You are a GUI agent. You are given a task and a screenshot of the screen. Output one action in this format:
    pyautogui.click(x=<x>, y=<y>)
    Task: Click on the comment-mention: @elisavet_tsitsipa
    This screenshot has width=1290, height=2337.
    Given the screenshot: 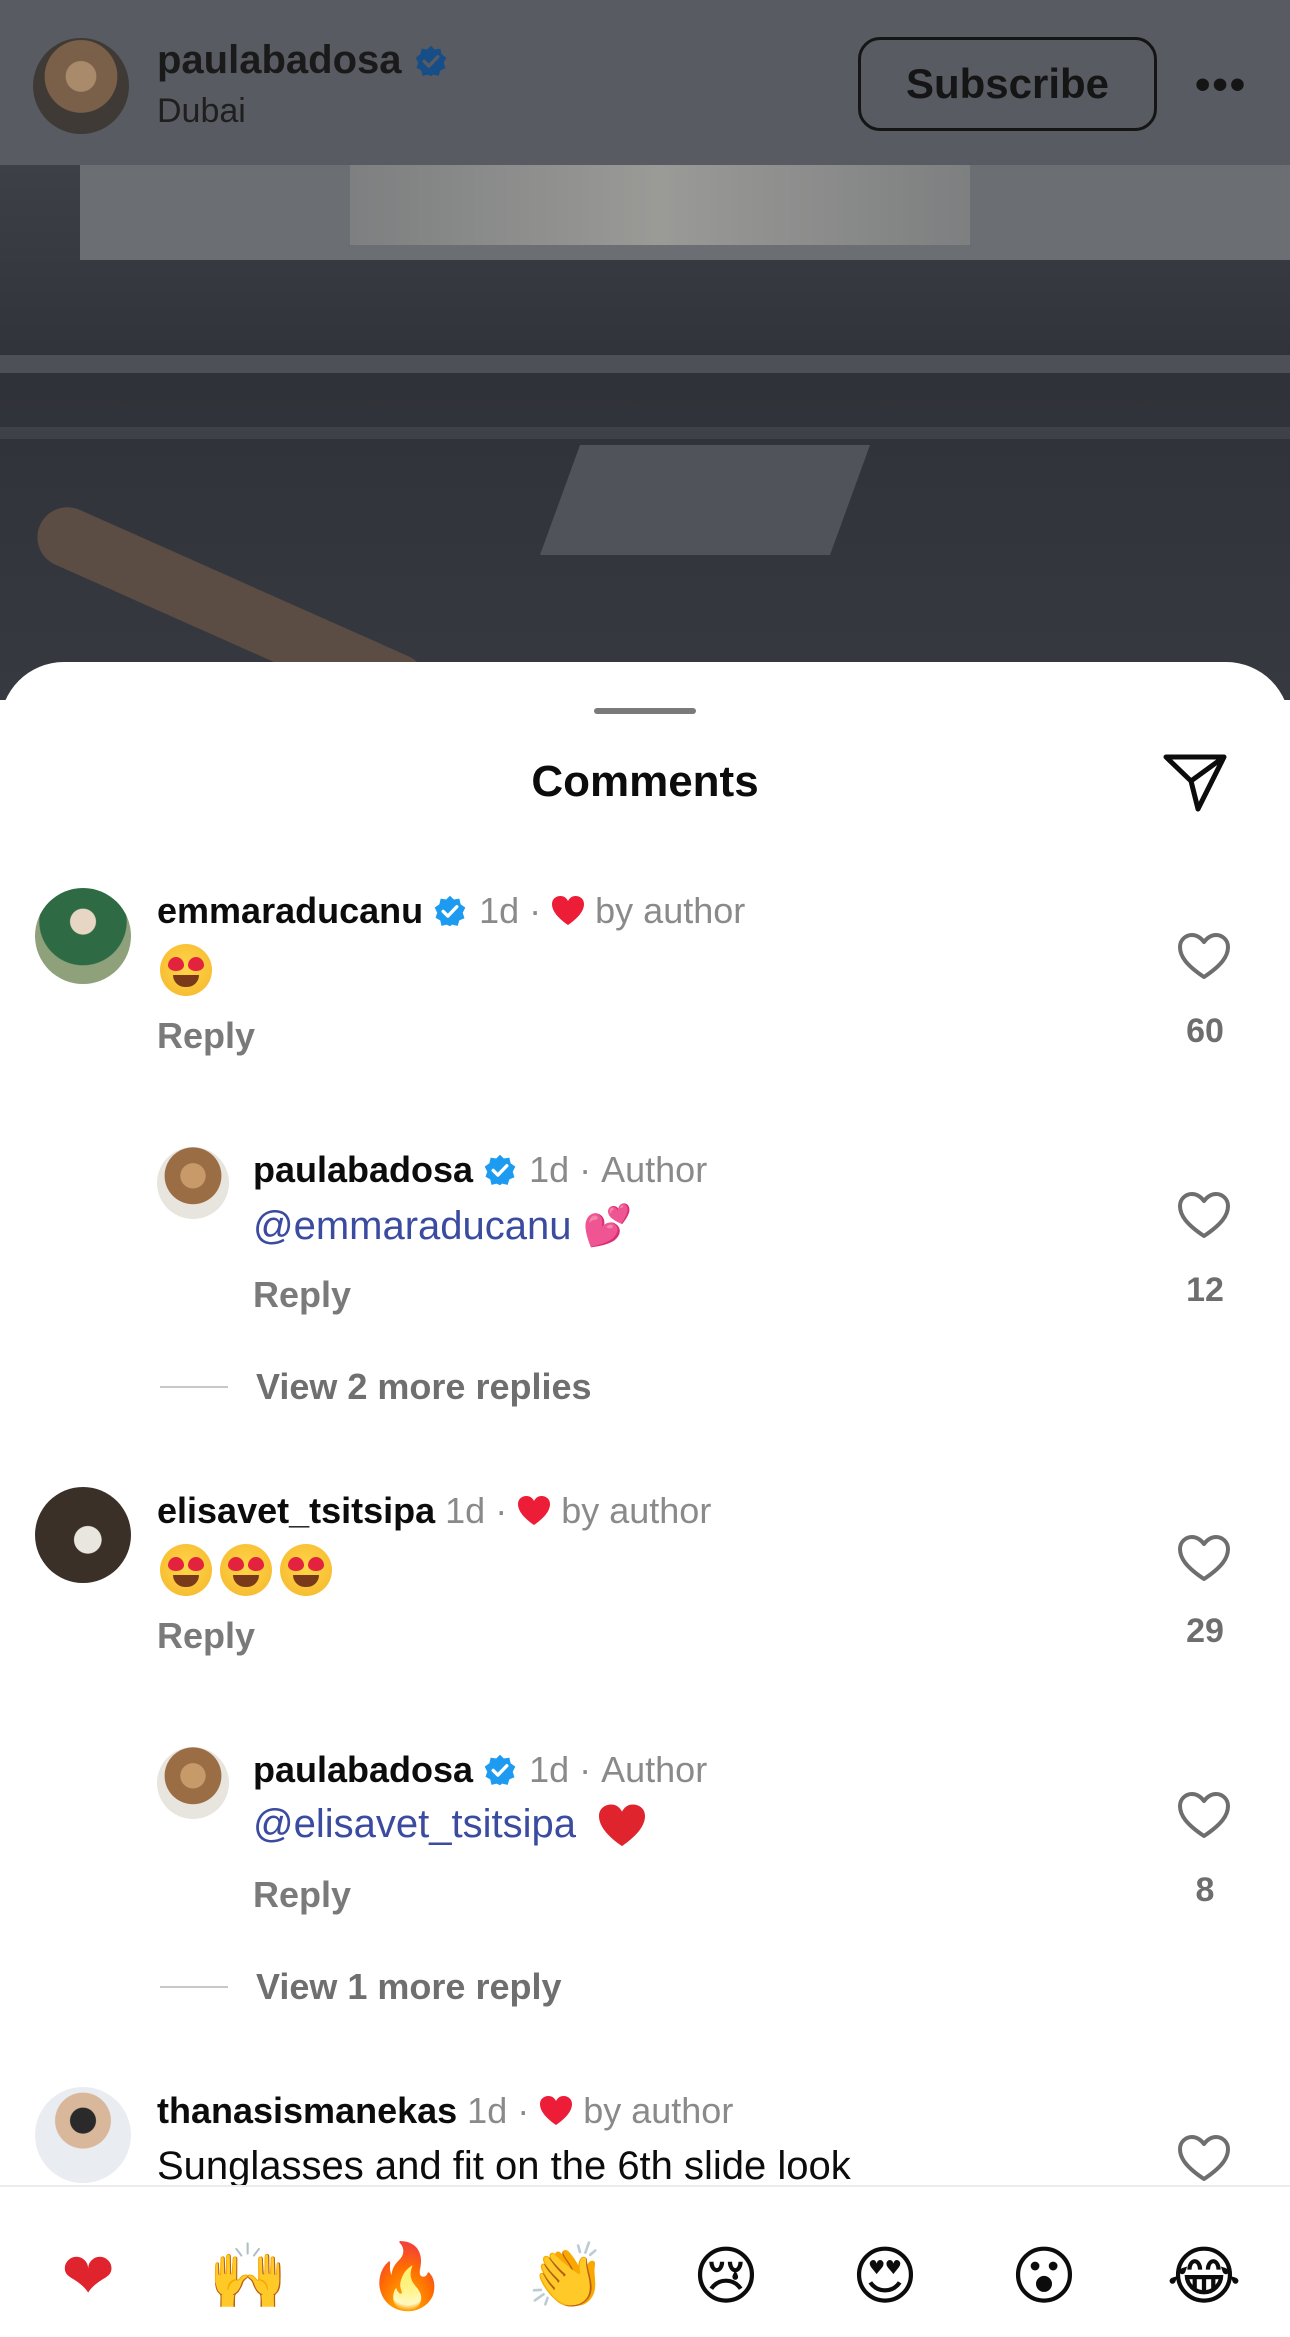 What is the action you would take?
    pyautogui.click(x=414, y=1824)
    